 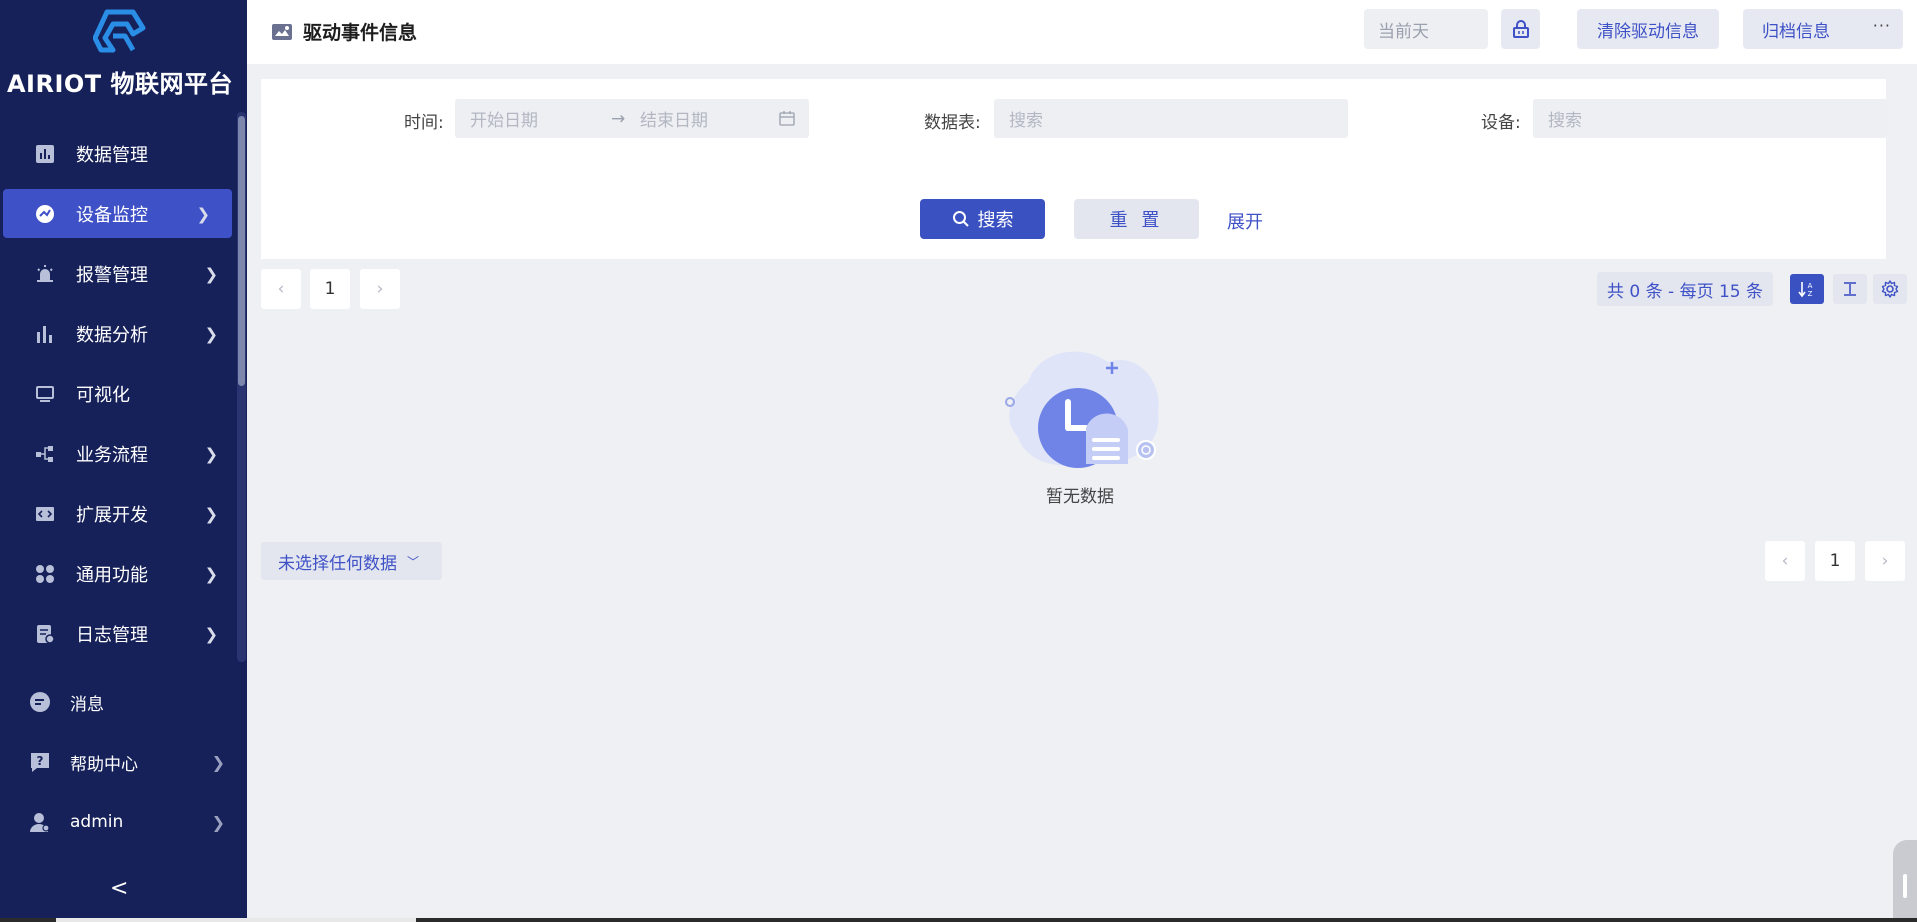 What do you see at coordinates (123, 702) in the screenshot?
I see `sidebar-item-messages: 消息` at bounding box center [123, 702].